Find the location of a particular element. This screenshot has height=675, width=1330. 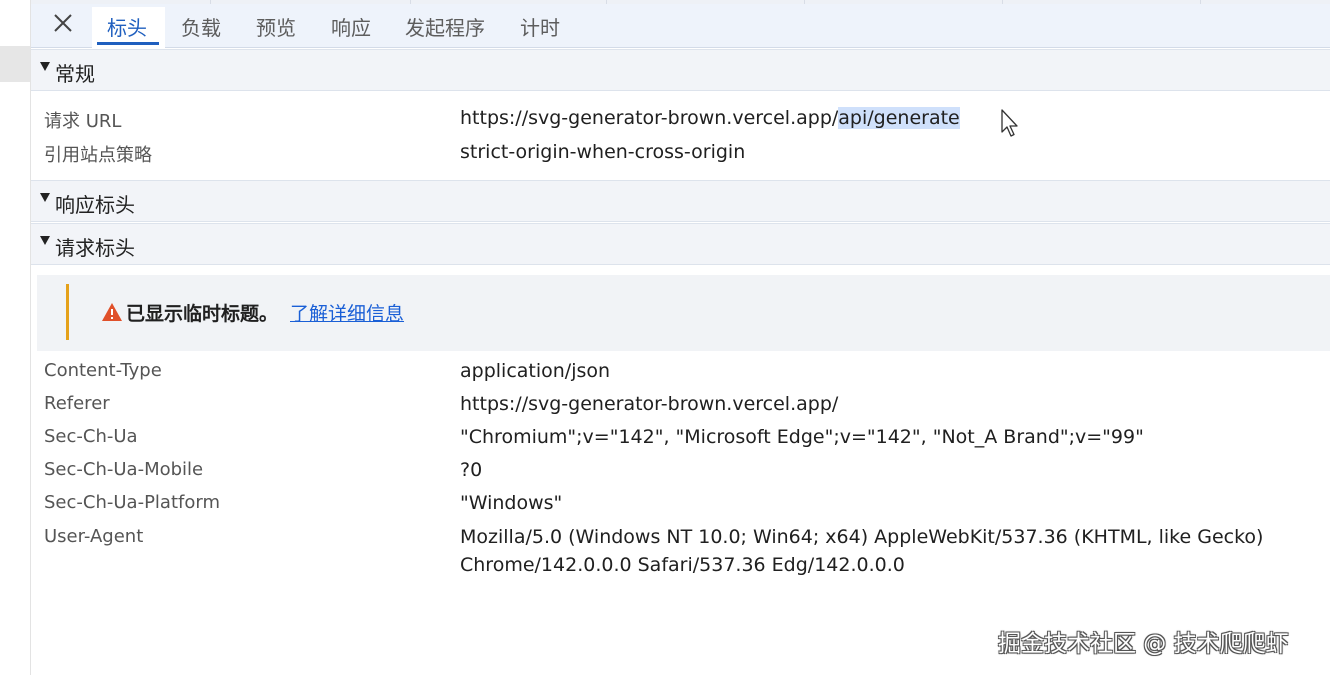

section-response-headers-header: 响应标头 is located at coordinates (680, 201).